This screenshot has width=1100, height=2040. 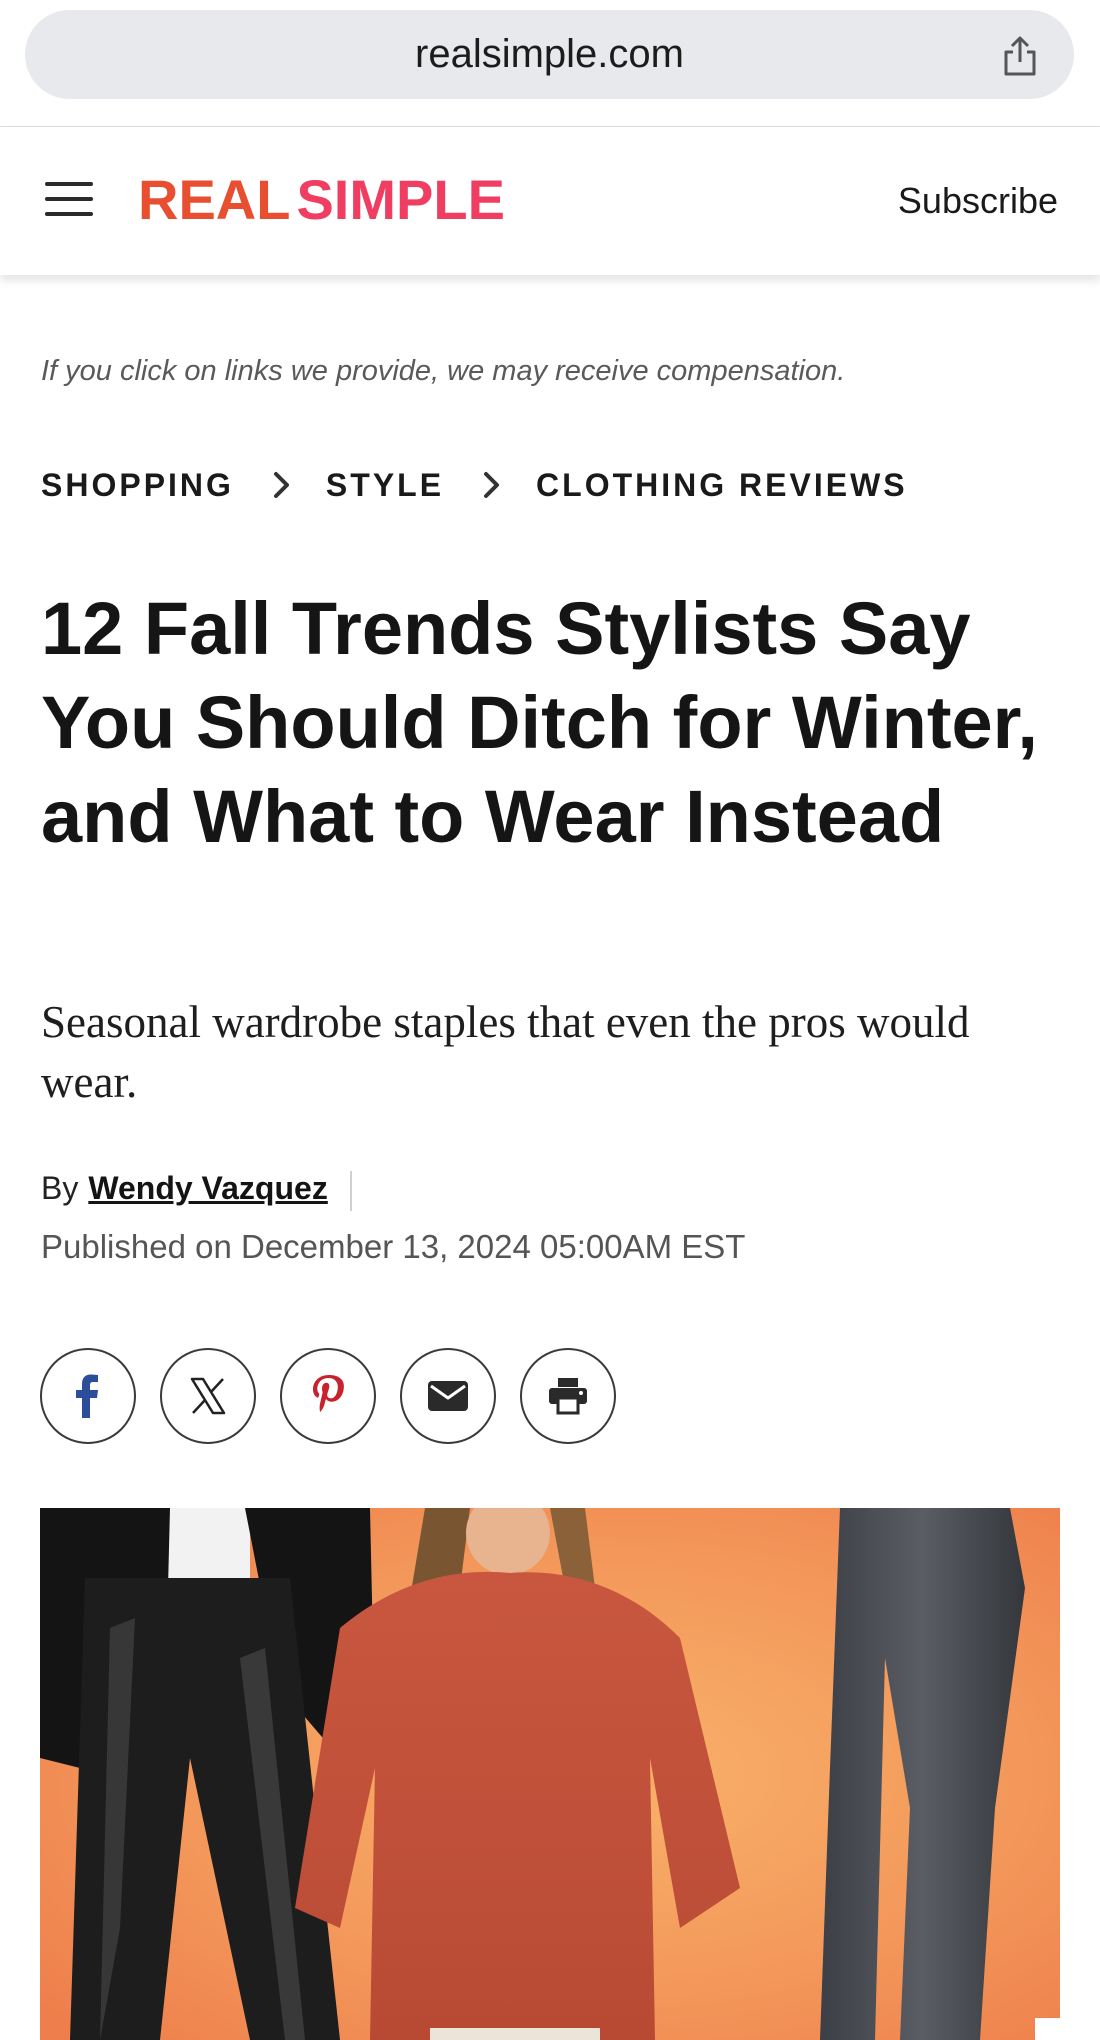 I want to click on x-icon, so click(x=208, y=1396).